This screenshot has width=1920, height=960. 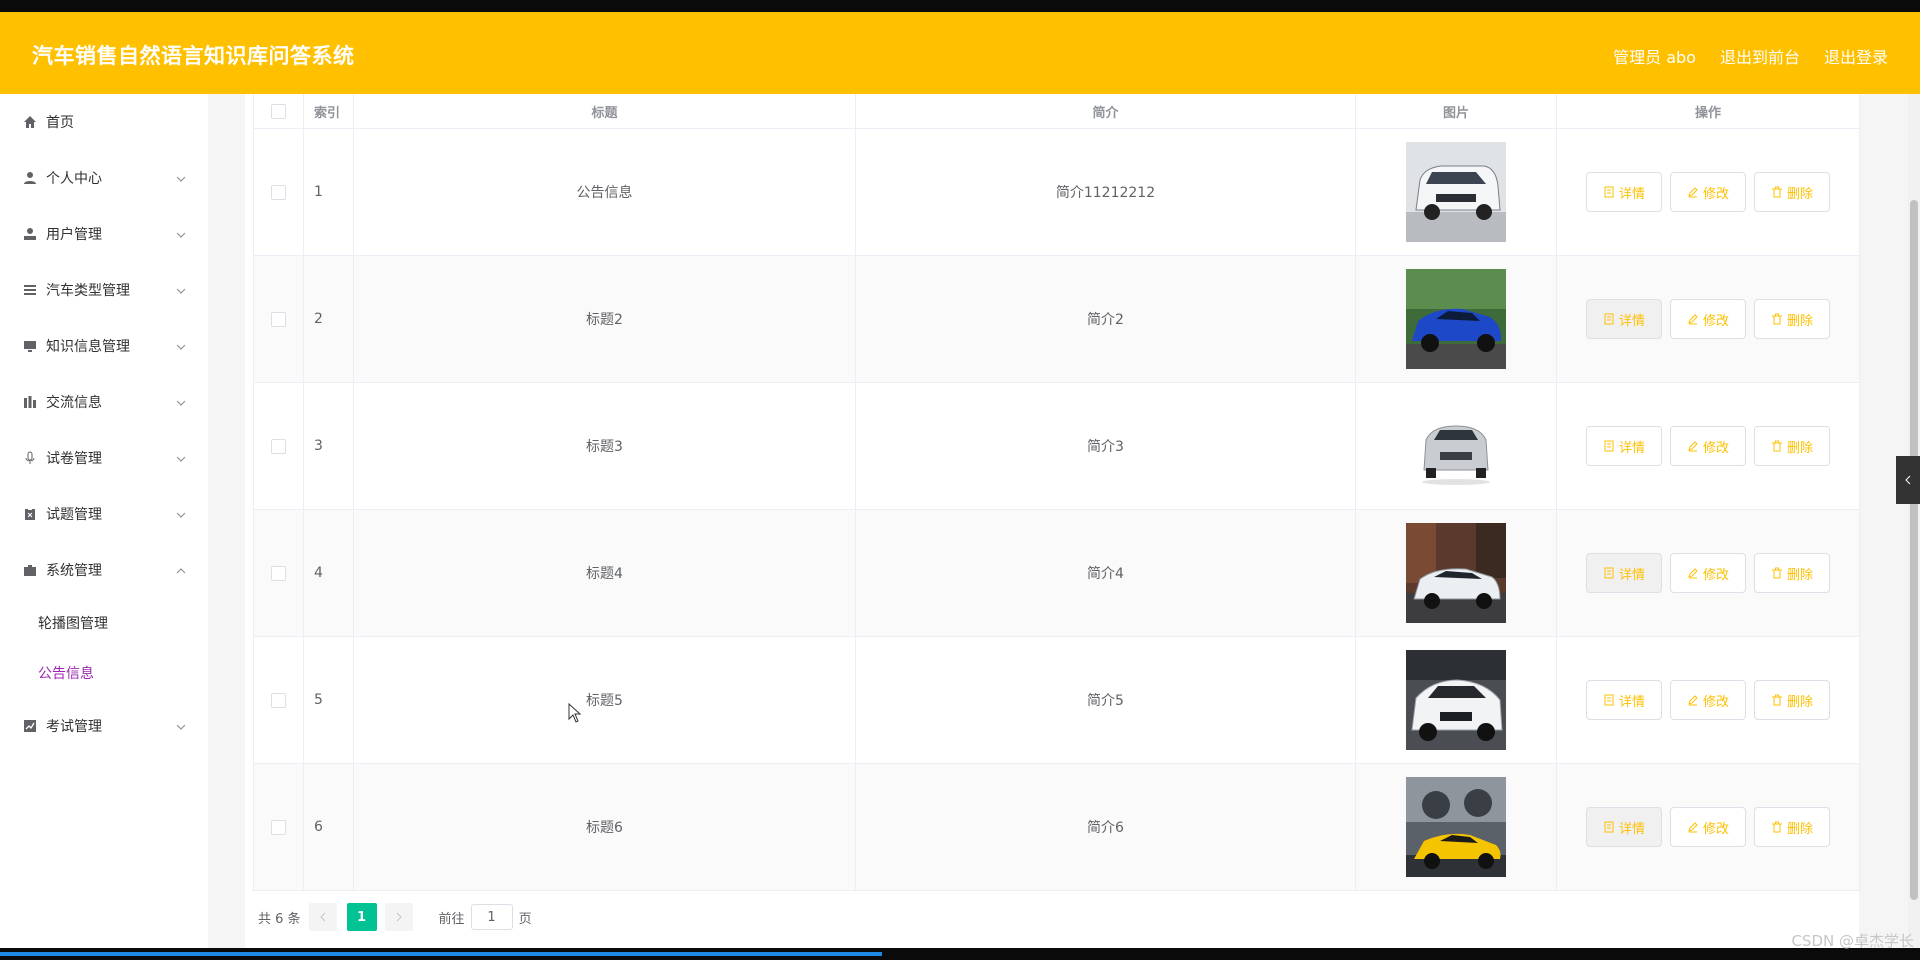 What do you see at coordinates (104, 234) in the screenshot?
I see `sidebar-item-user-manage: 用户管理` at bounding box center [104, 234].